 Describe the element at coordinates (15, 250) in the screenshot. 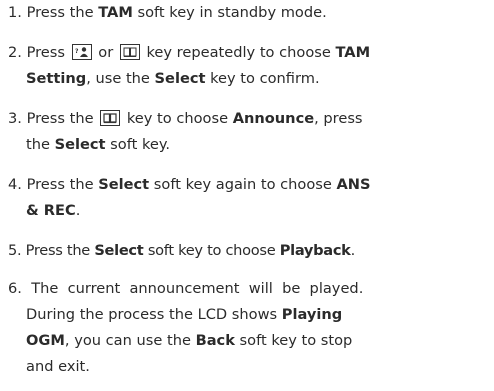

I see `step-number: 5.` at that location.